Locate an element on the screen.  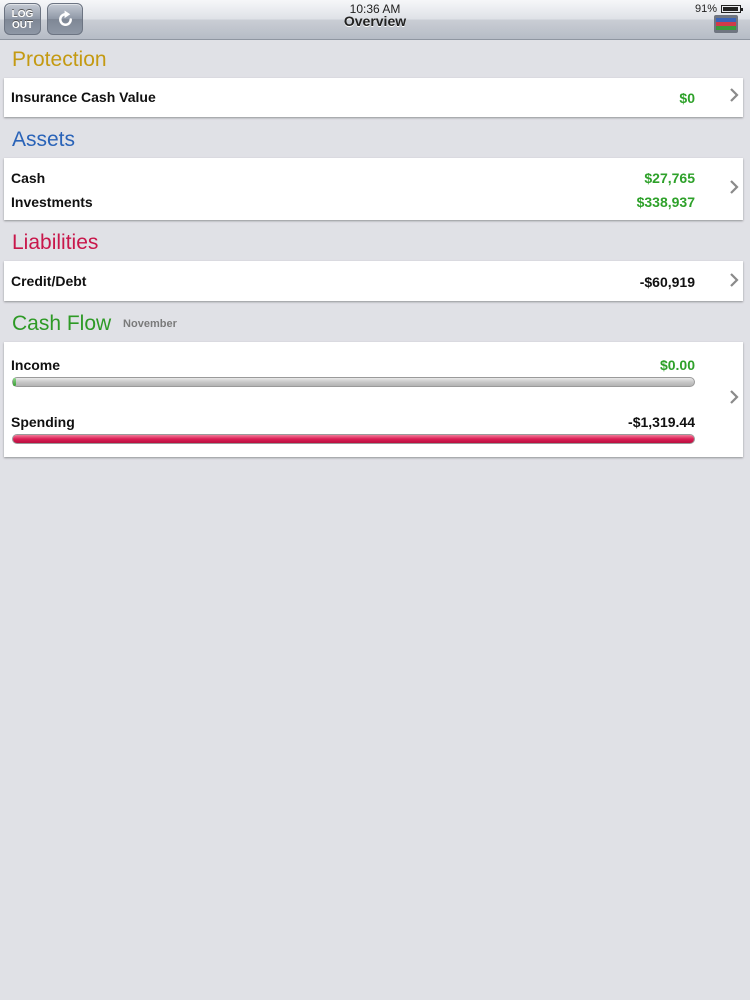
insurance-cash-value-label: Insurance Cash Value is located at coordinates (83, 97).